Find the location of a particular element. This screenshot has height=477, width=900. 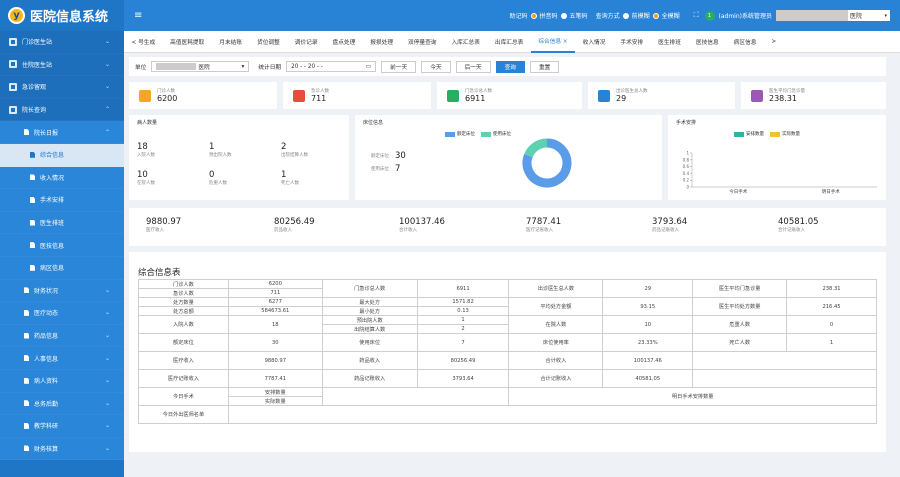

income-value: 3793.64 is located at coordinates (670, 222).